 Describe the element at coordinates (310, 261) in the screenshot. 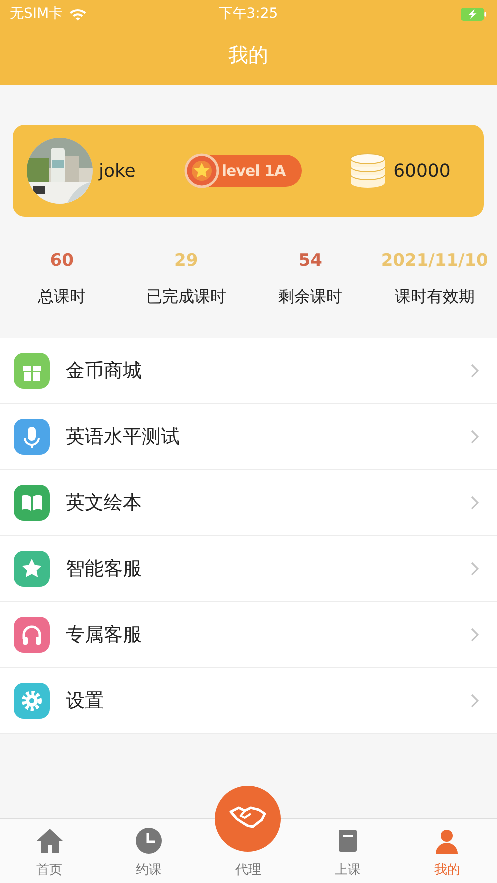

I see `stat-value: 54` at that location.